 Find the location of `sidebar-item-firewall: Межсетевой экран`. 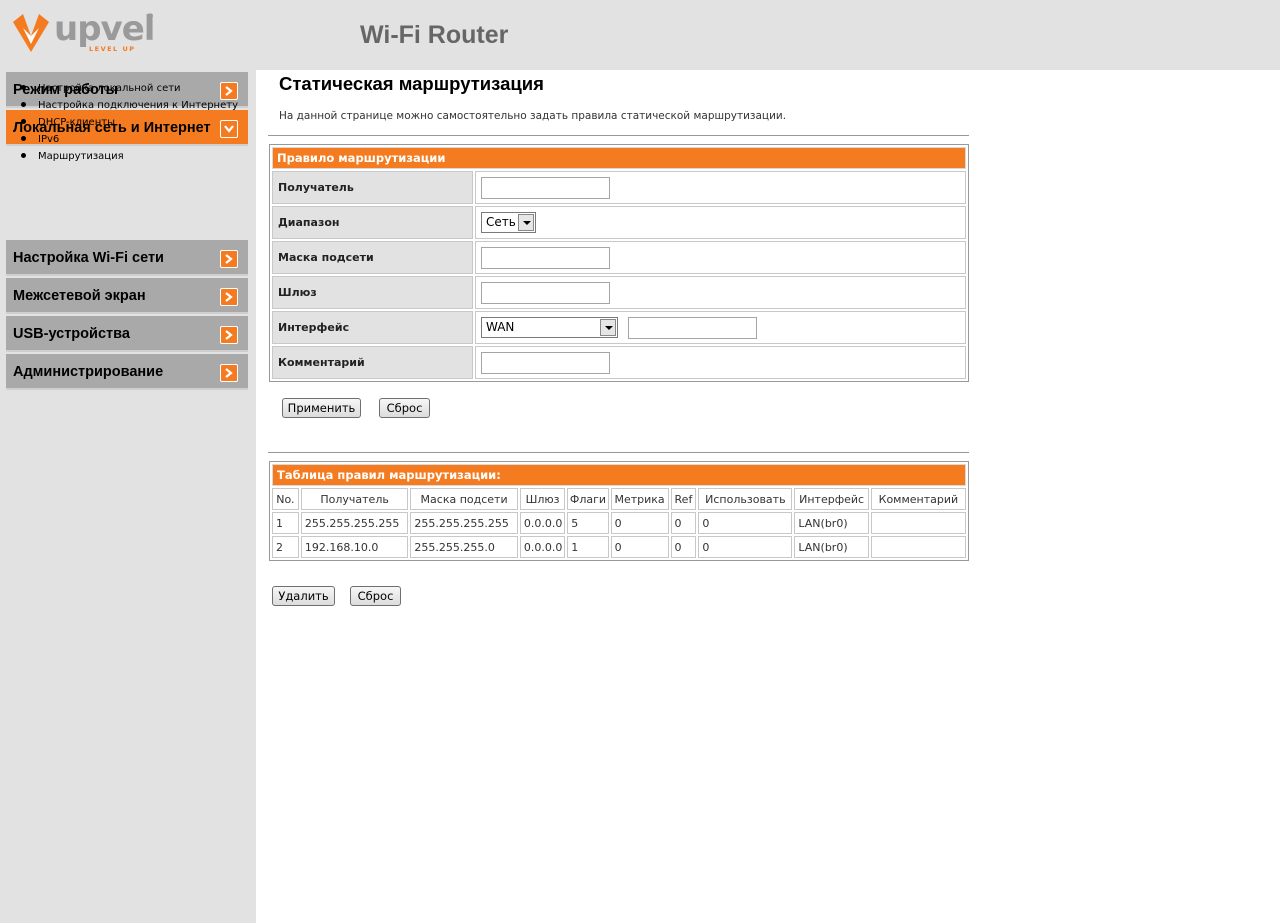

sidebar-item-firewall: Межсетевой экран is located at coordinates (127, 296).